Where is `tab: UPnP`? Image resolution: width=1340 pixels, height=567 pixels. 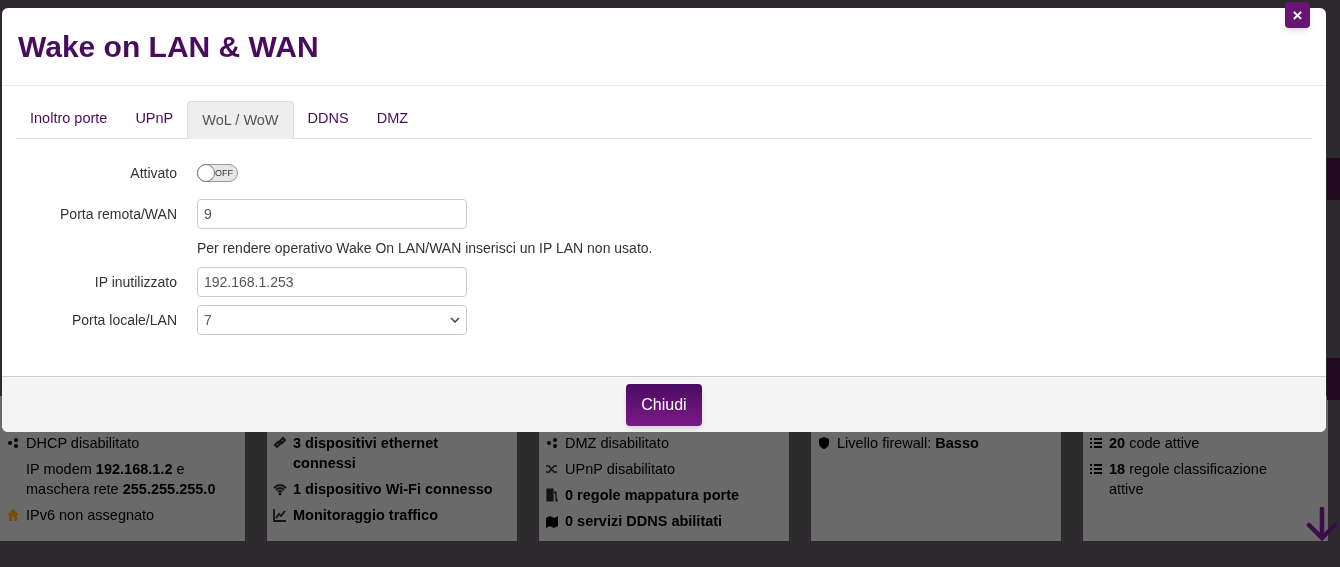
tab: UPnP is located at coordinates (154, 119).